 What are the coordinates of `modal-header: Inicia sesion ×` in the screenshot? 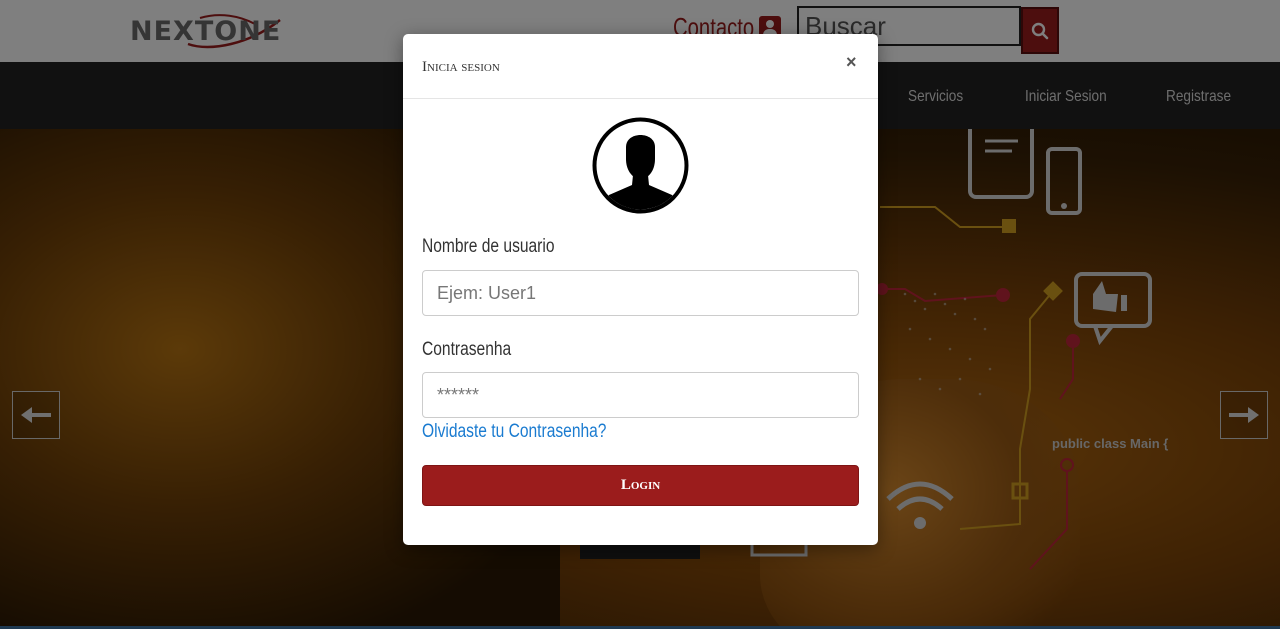 It's located at (640, 66).